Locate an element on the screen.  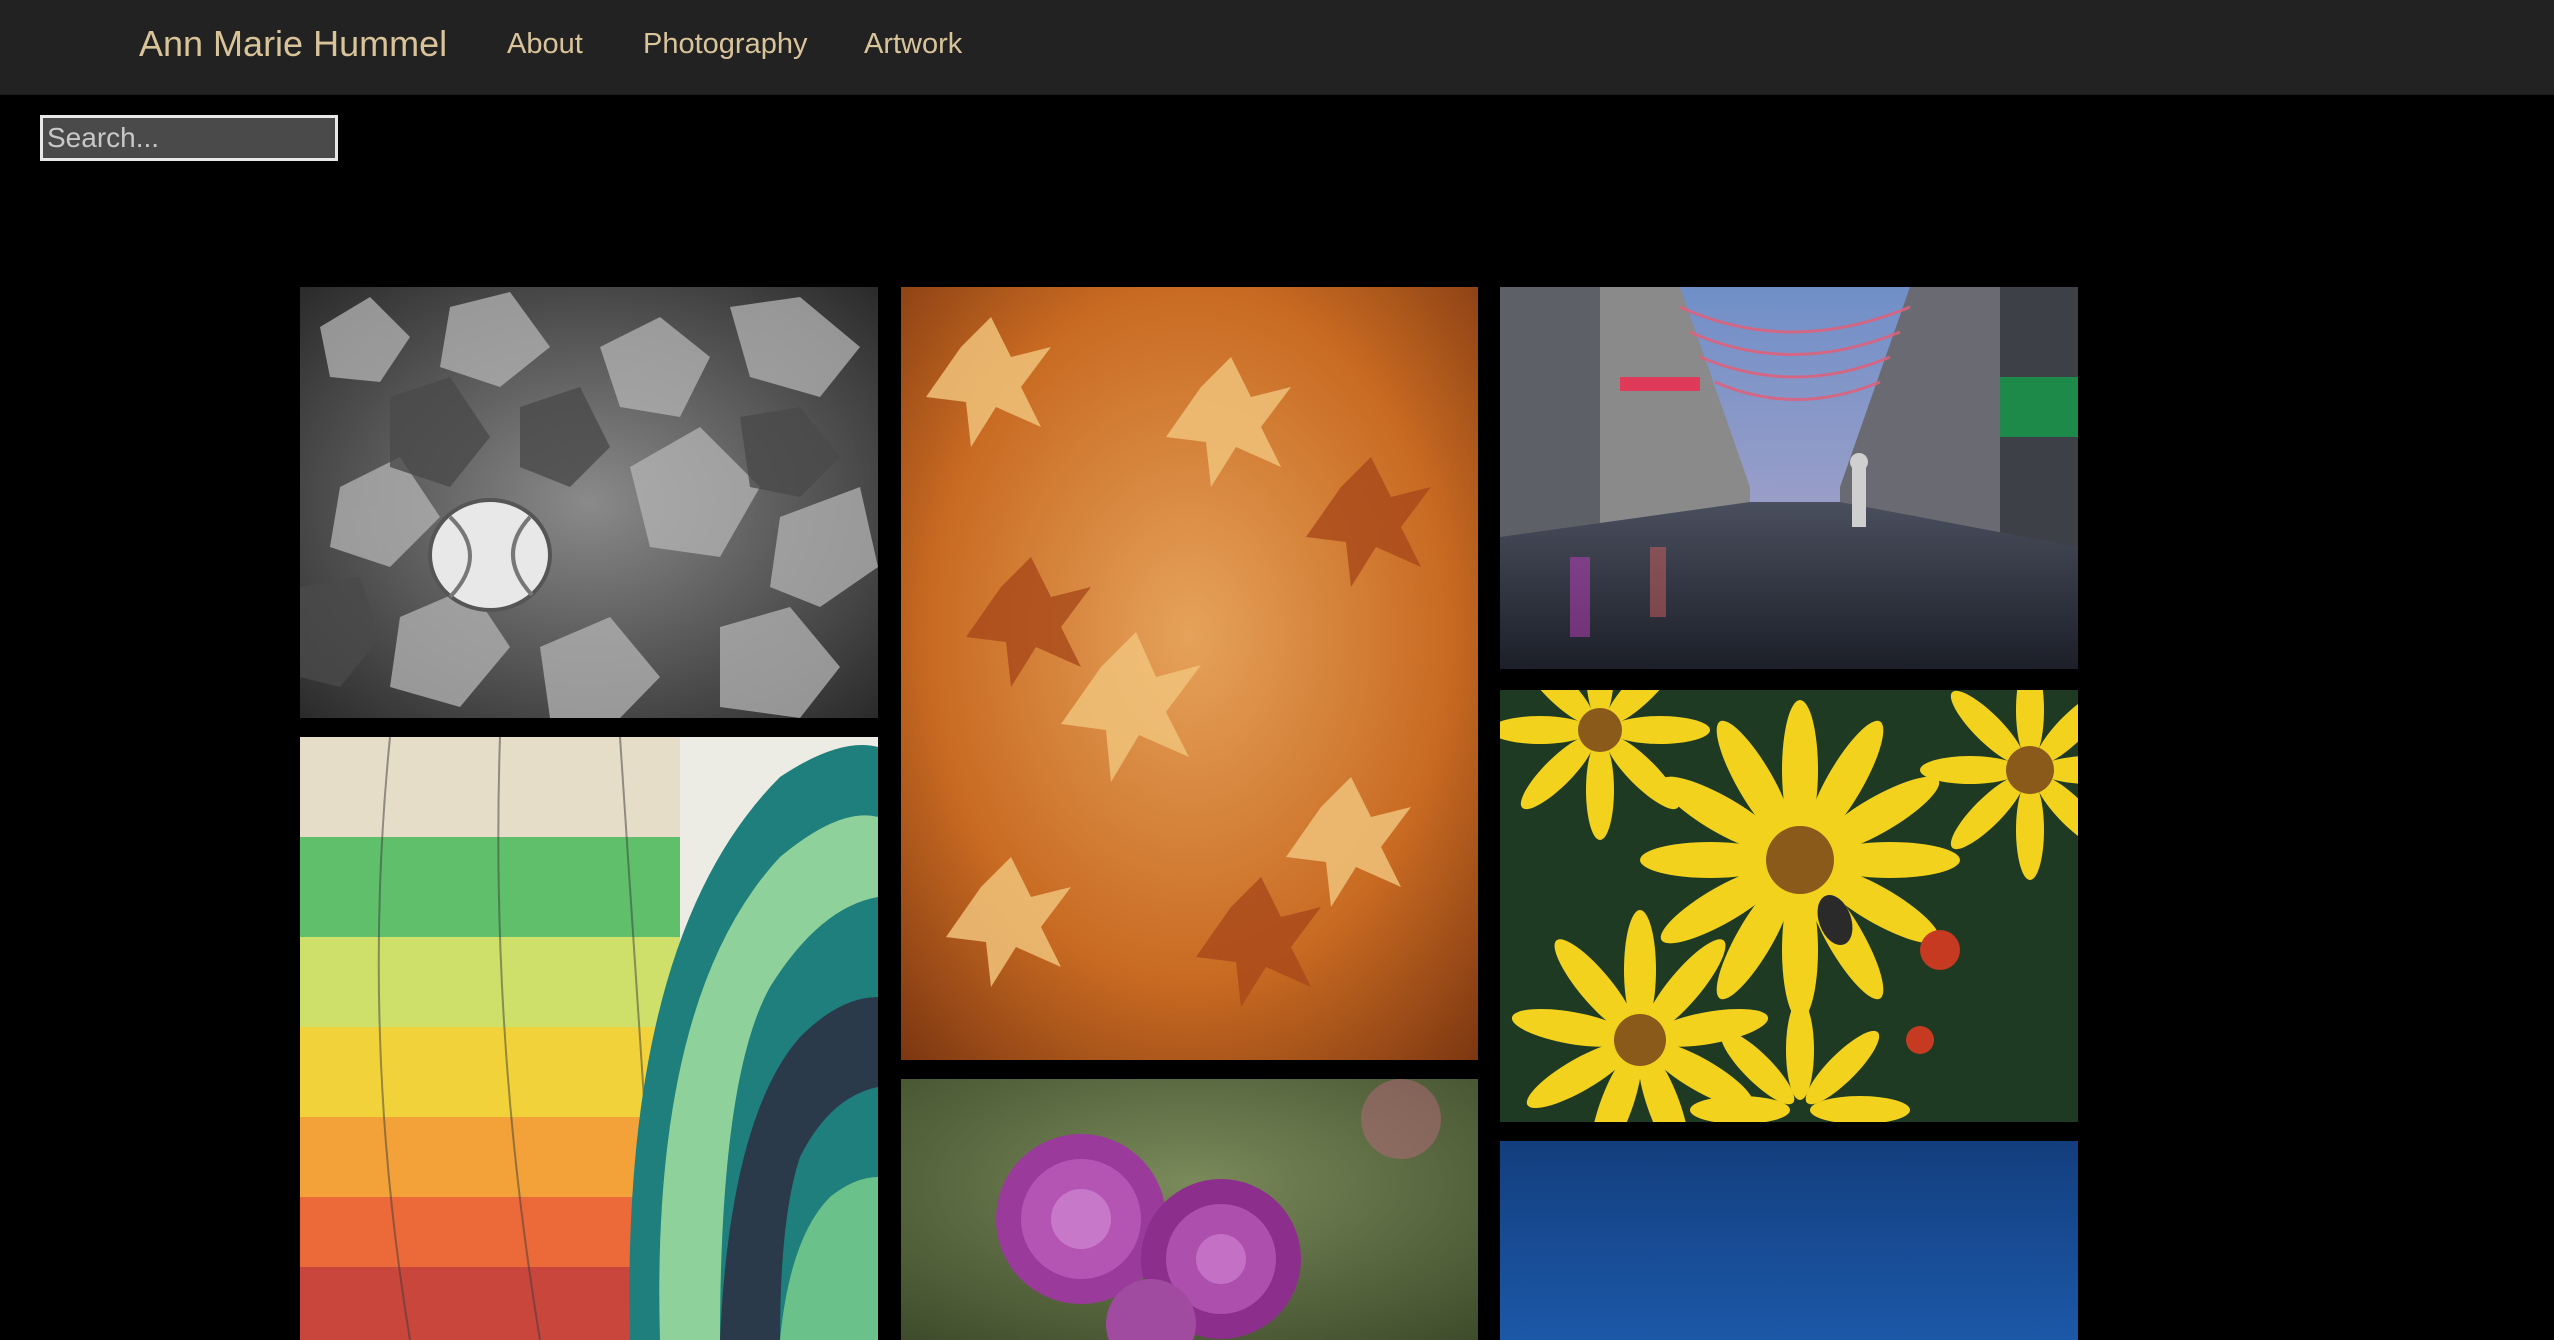
nav-link-artwork: Artwork is located at coordinates (913, 44).